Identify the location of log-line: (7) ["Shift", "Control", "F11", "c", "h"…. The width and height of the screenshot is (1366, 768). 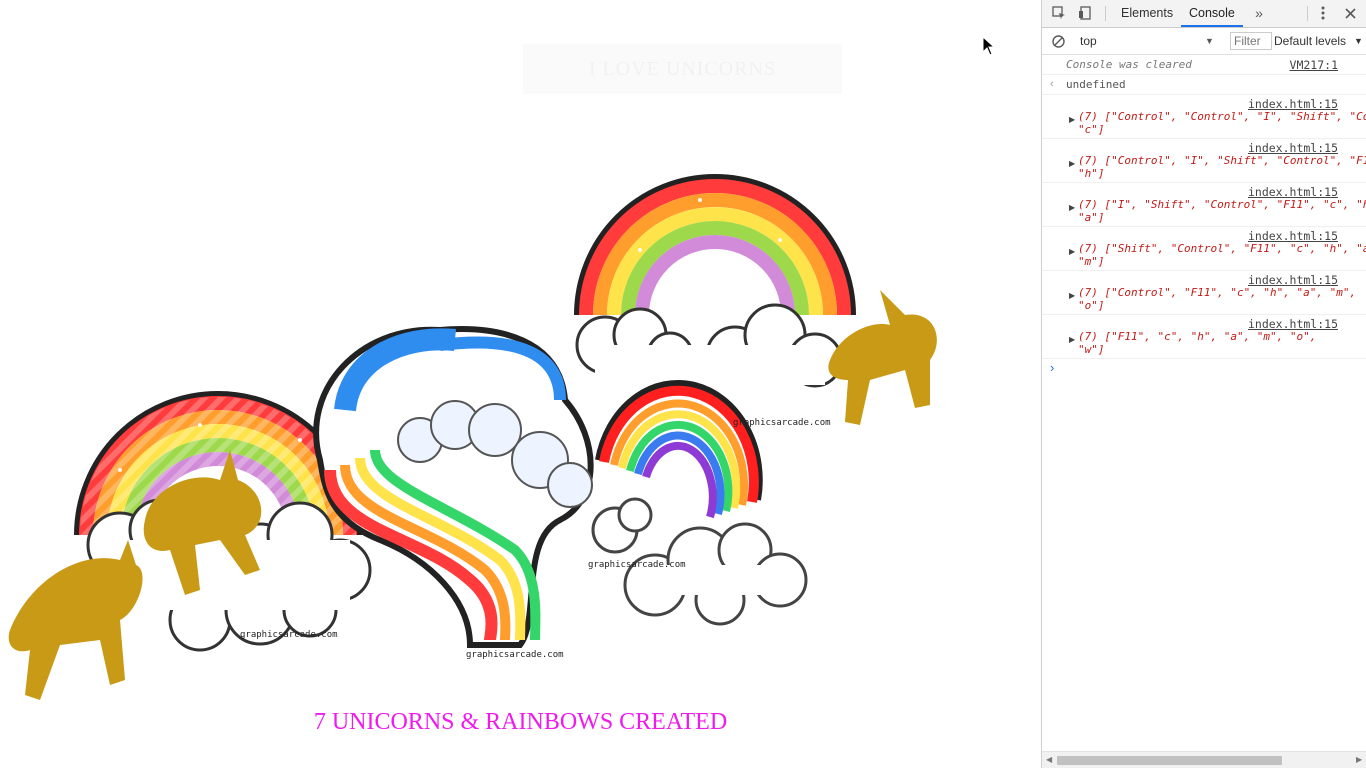
(1222, 248).